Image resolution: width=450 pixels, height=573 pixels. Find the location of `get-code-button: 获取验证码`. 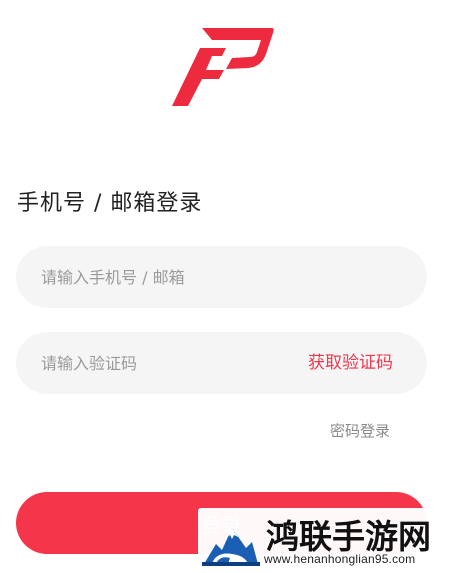

get-code-button: 获取验证码 is located at coordinates (350, 363).